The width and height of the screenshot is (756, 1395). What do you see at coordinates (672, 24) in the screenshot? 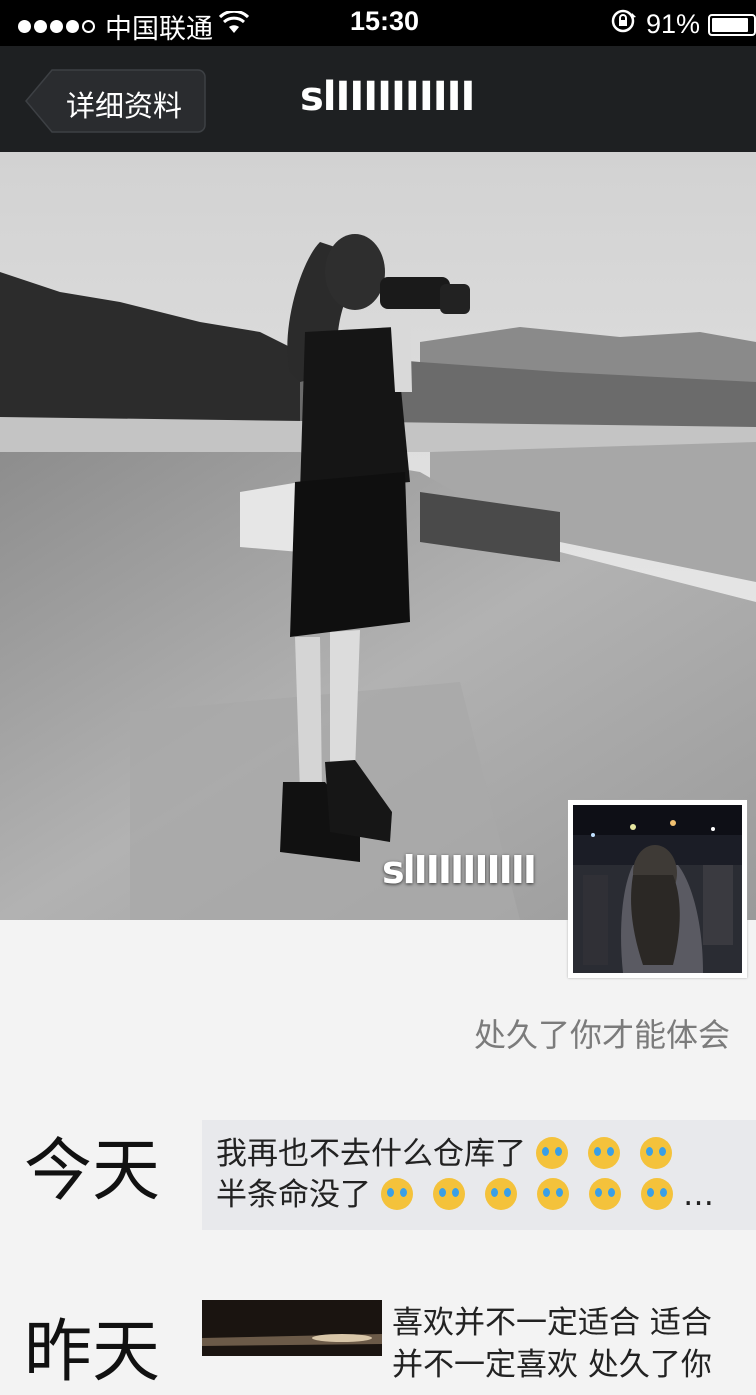
I see `battery-percent: 91%` at bounding box center [672, 24].